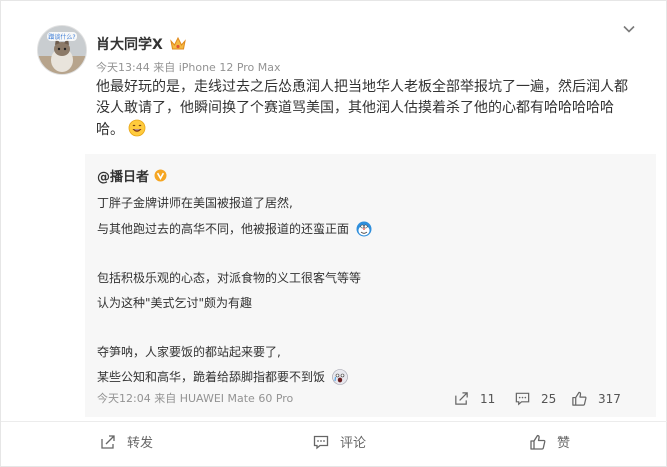 The image size is (667, 467). Describe the element at coordinates (110, 130) in the screenshot. I see `post-line: 哈。` at that location.